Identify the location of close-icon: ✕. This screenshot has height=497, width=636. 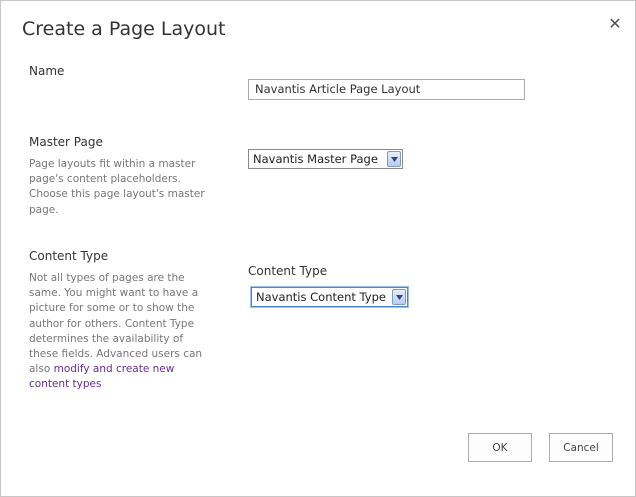
(615, 24).